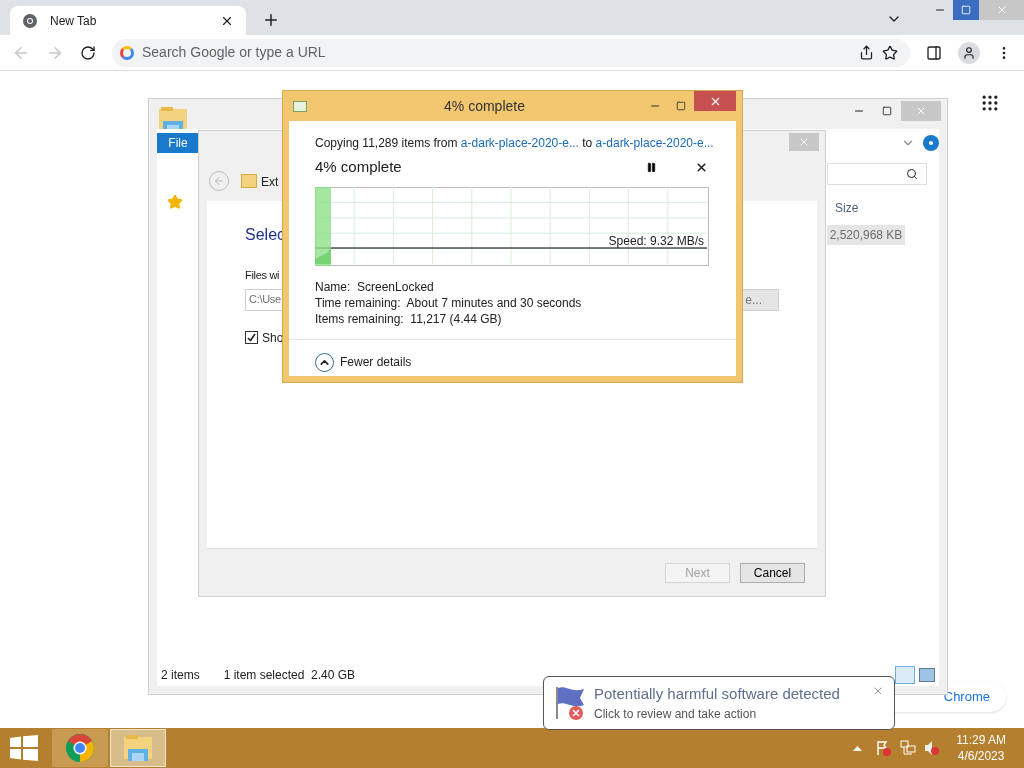  I want to click on restore-button, so click(966, 10).